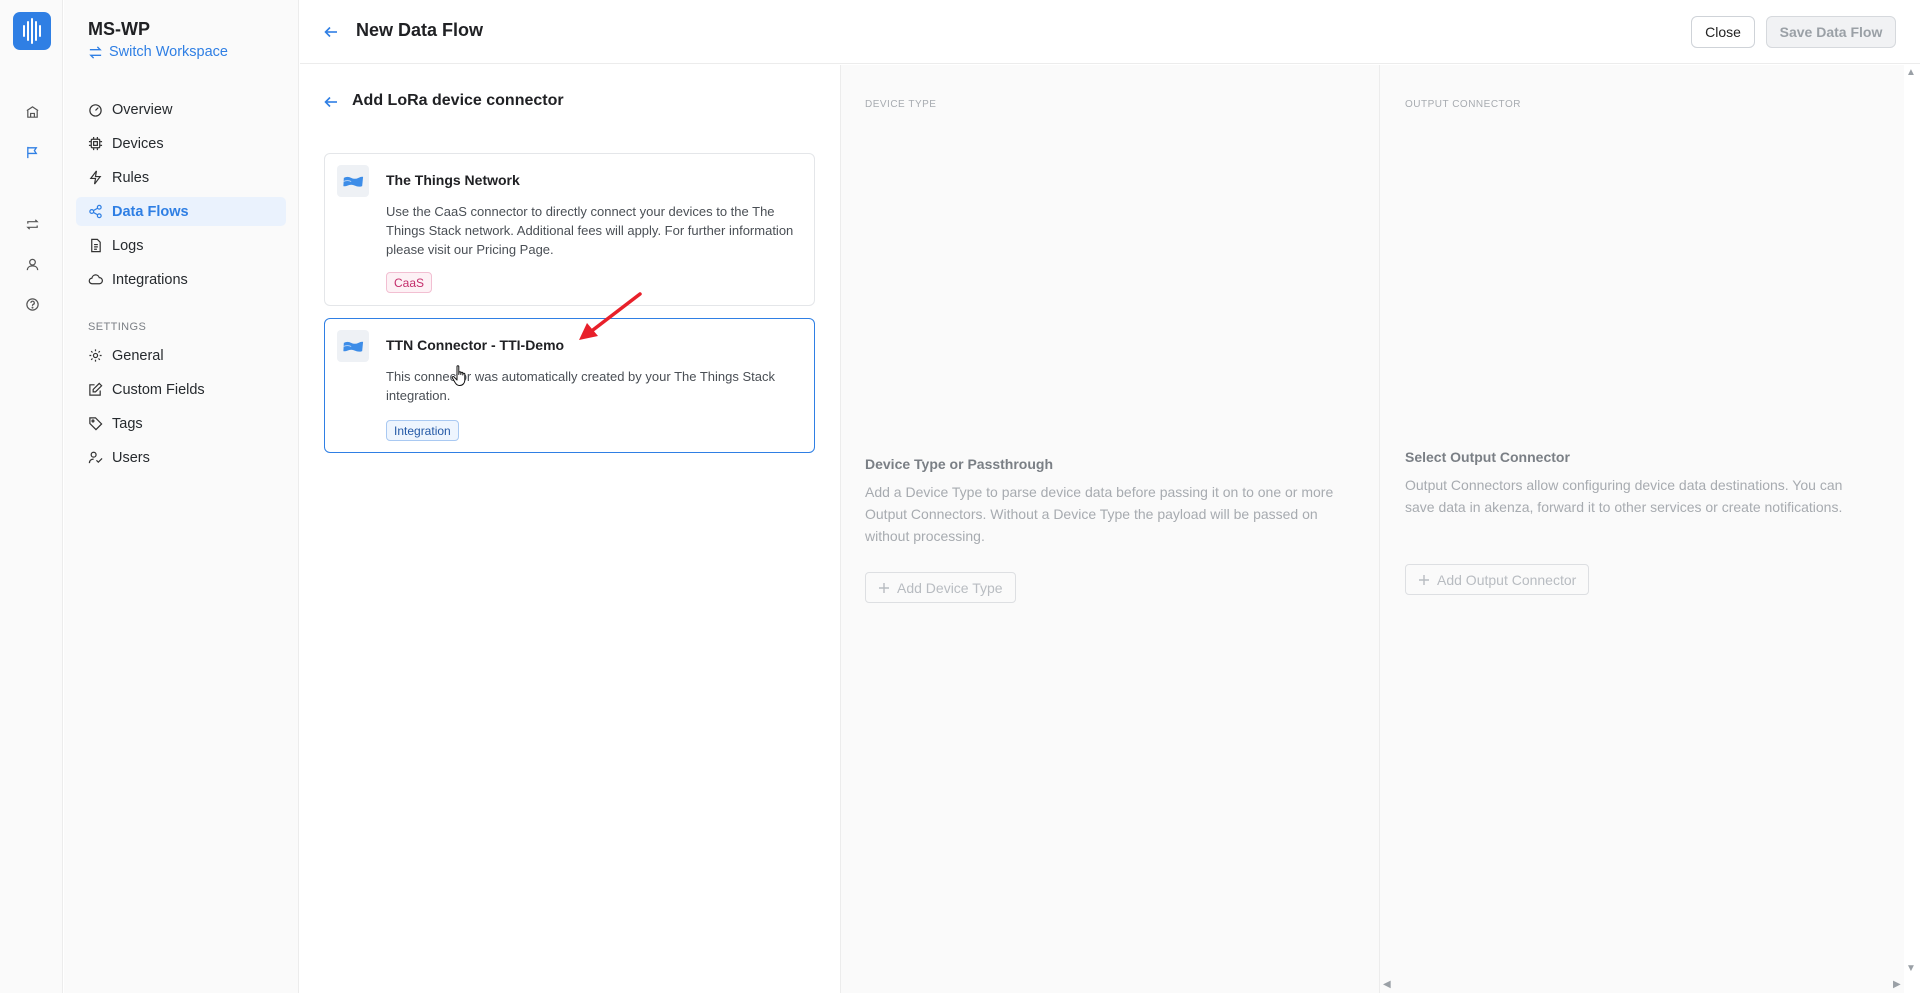 The height and width of the screenshot is (993, 1920). What do you see at coordinates (1487, 457) in the screenshot?
I see `output-connector-title: Select Output Connector` at bounding box center [1487, 457].